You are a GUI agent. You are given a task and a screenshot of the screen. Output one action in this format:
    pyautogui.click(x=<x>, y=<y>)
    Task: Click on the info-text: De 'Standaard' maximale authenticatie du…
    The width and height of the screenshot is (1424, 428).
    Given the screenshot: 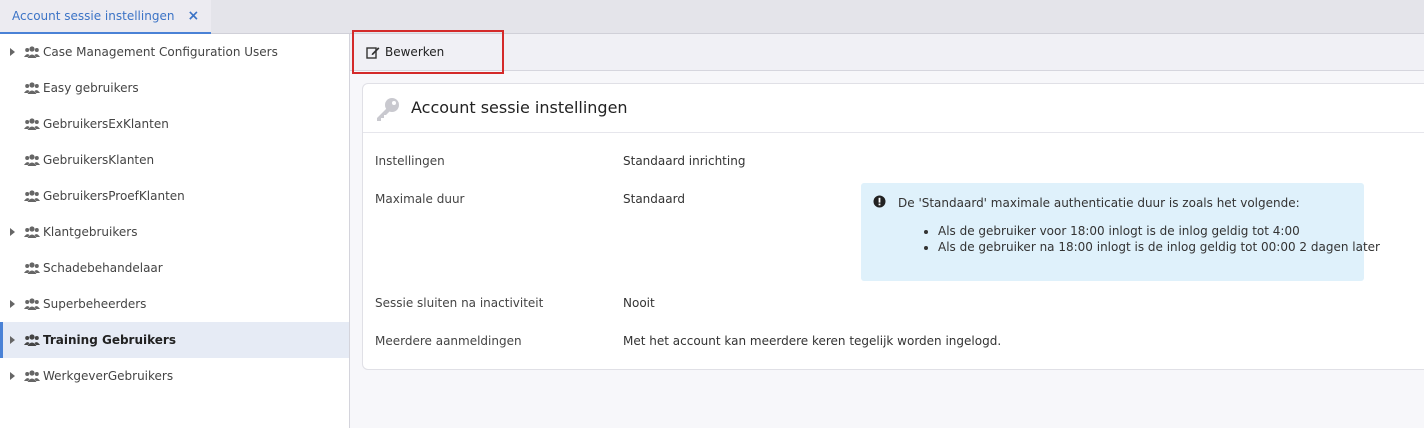 What is the action you would take?
    pyautogui.click(x=1099, y=203)
    